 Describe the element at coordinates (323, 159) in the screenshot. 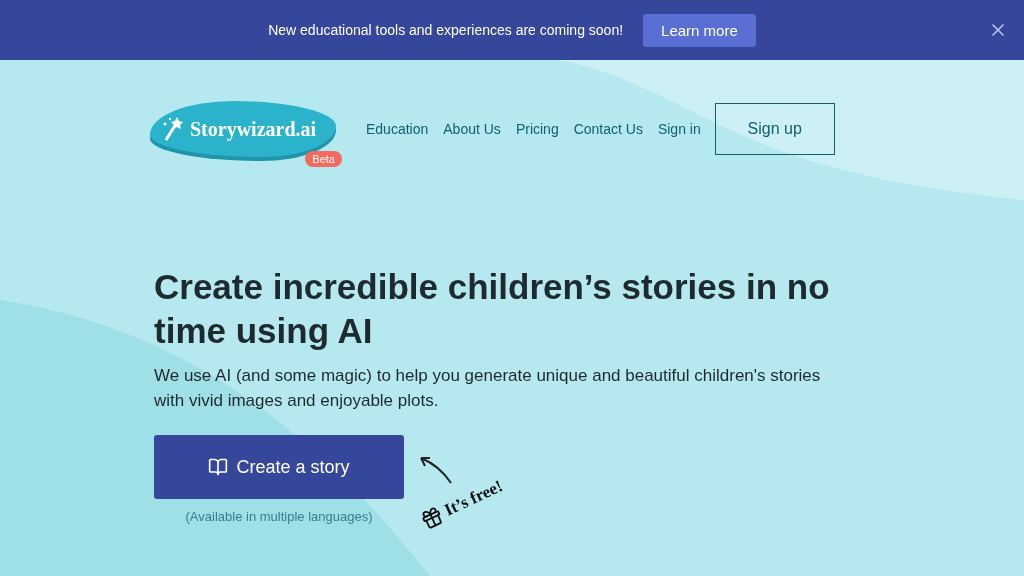

I see `beta-badge: Beta` at that location.